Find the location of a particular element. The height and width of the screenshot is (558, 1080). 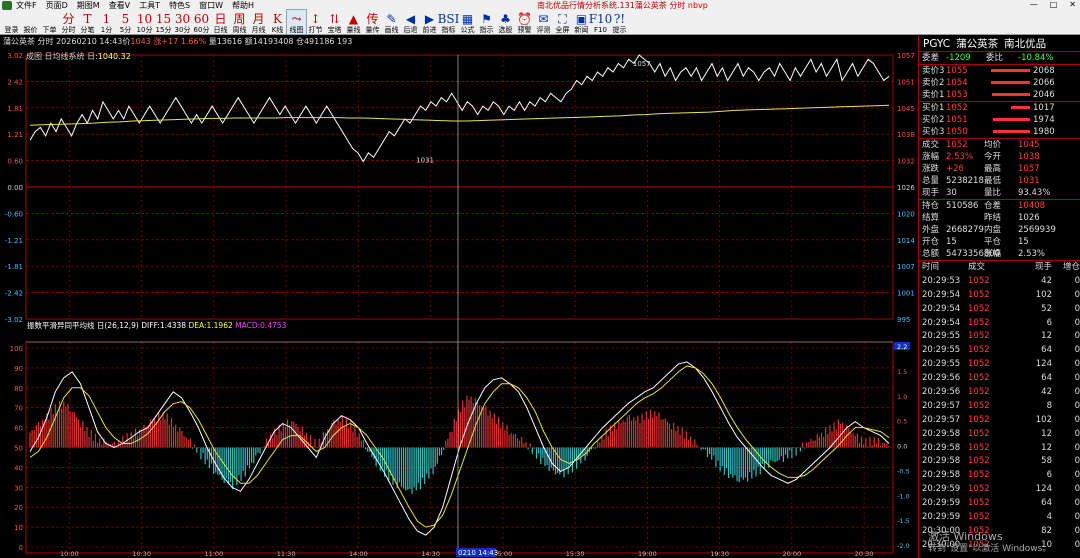

price-right-tick: 1026 is located at coordinates (906, 188).